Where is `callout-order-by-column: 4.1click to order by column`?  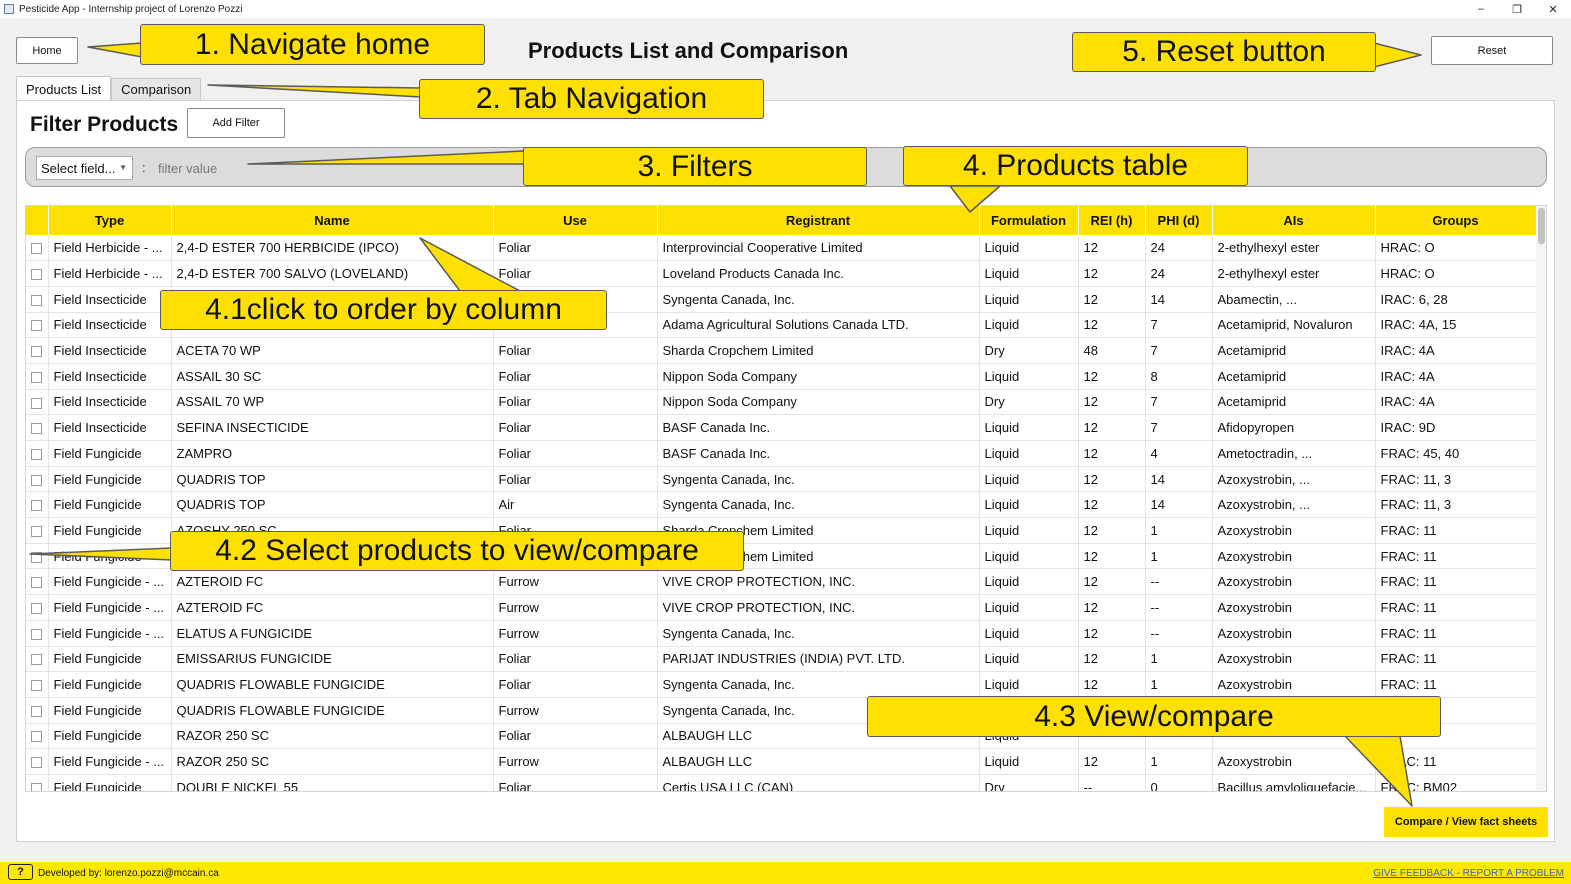 callout-order-by-column: 4.1click to order by column is located at coordinates (383, 310).